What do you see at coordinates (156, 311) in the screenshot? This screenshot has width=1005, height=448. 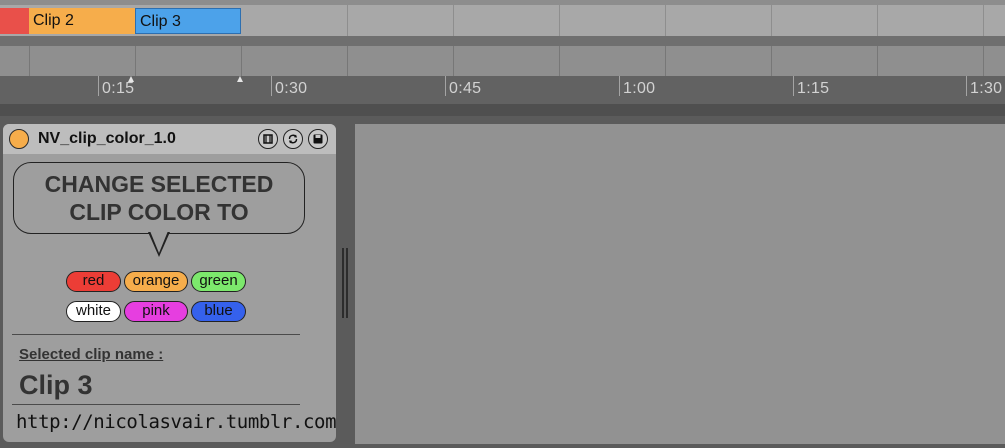 I see `color-button-pink: pink` at bounding box center [156, 311].